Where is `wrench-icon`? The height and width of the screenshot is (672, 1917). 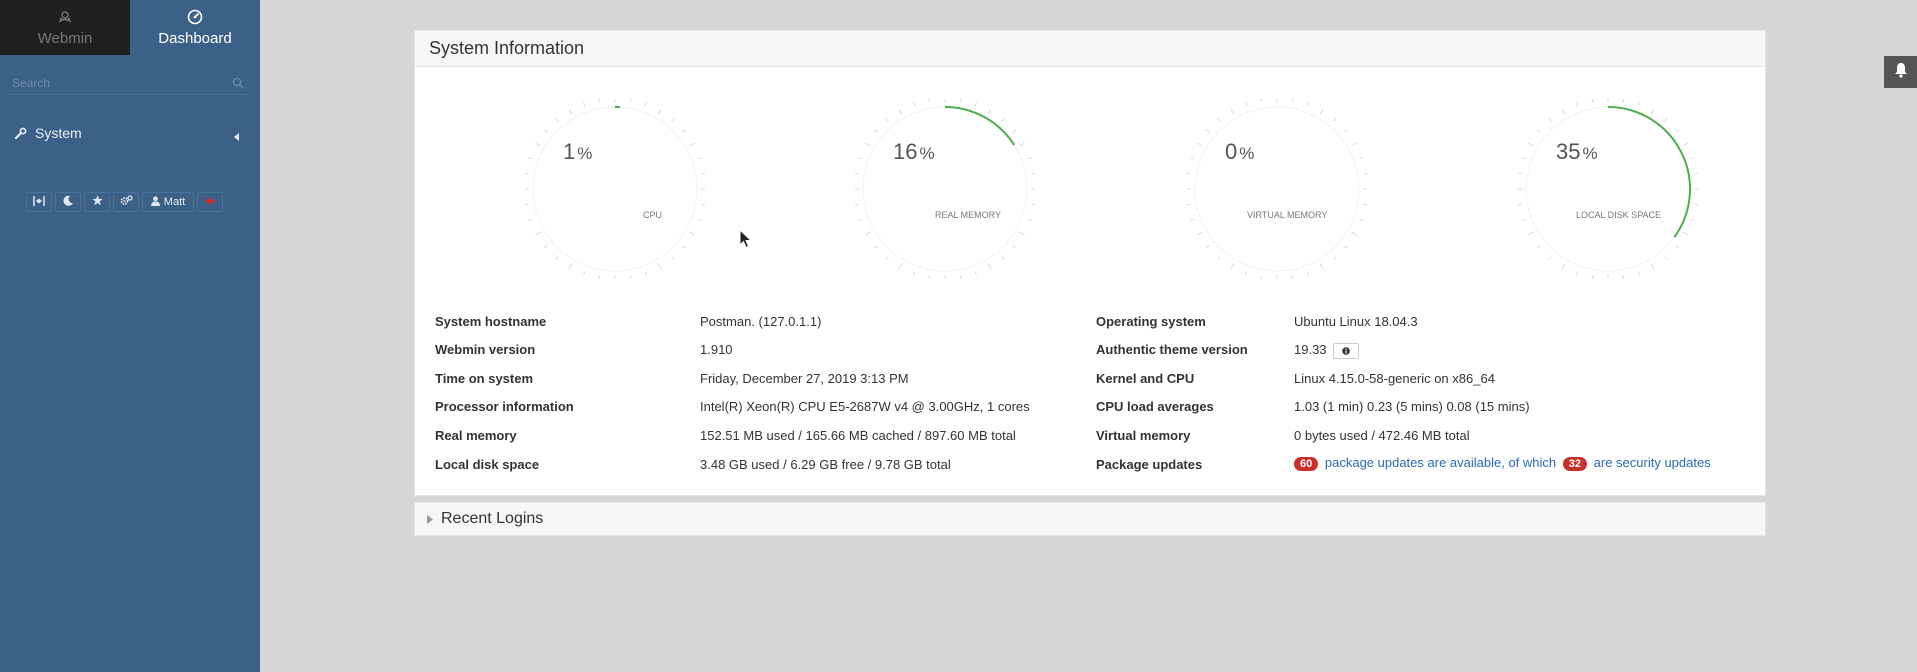 wrench-icon is located at coordinates (20, 133).